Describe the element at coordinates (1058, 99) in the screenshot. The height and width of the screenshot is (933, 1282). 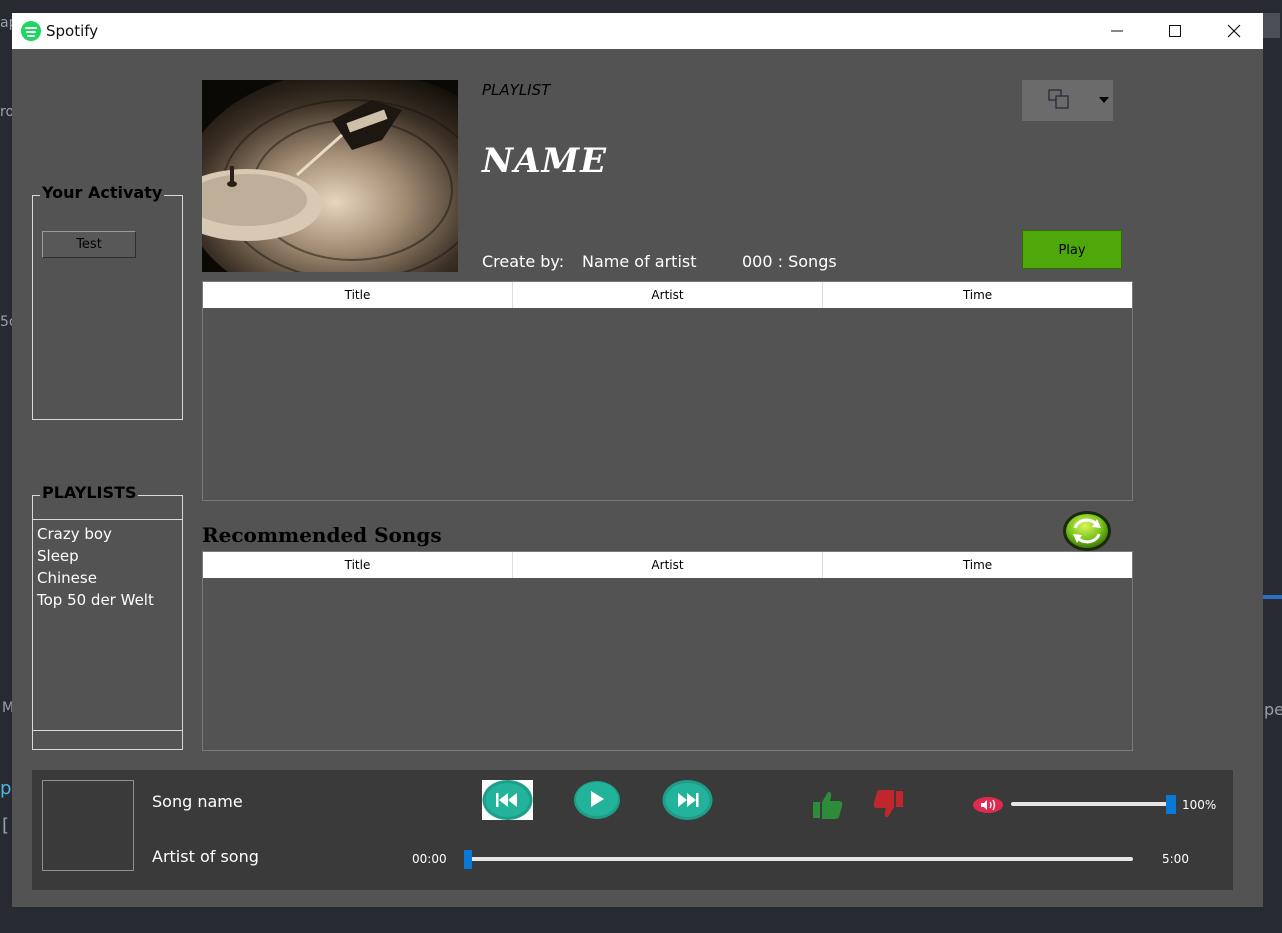
I see `device-icon` at that location.